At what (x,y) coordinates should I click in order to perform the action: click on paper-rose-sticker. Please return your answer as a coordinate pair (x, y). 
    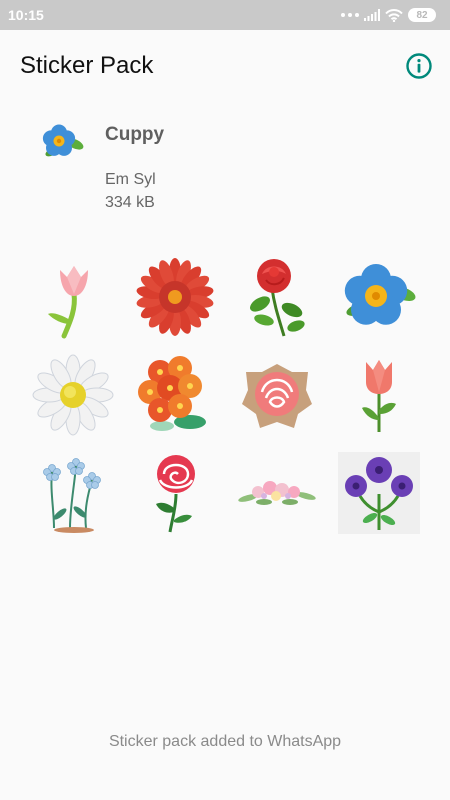
    Looking at the image, I should click on (277, 396).